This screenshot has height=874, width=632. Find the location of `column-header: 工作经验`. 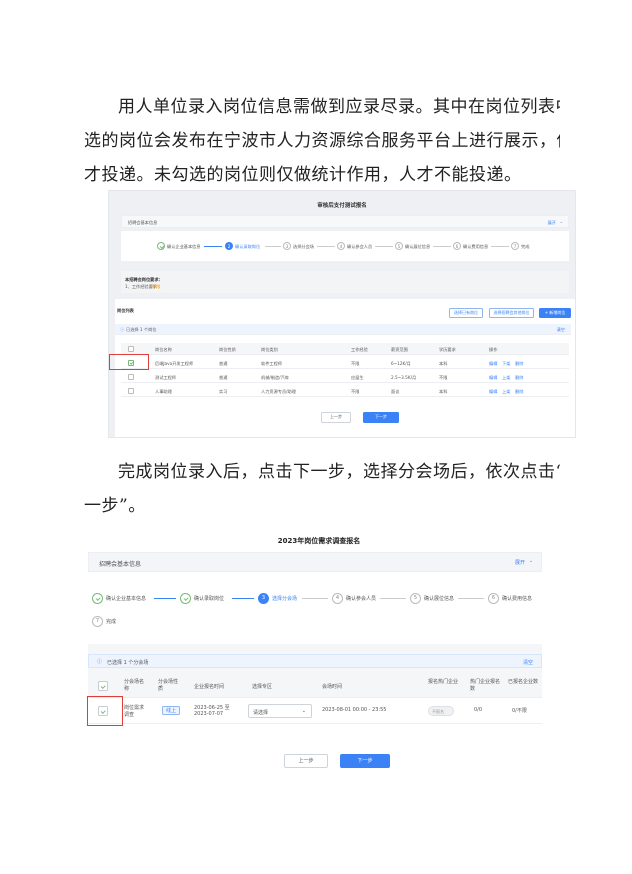

column-header: 工作经验 is located at coordinates (359, 349).